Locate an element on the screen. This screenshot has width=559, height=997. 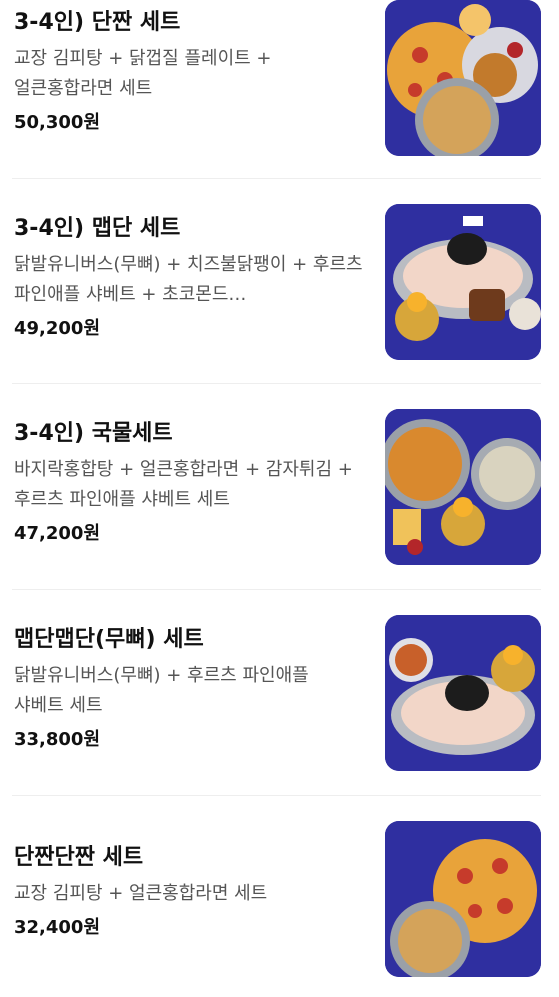
menu-item-name: 맵단맵단(무뼈) 세트 is located at coordinates (109, 639).